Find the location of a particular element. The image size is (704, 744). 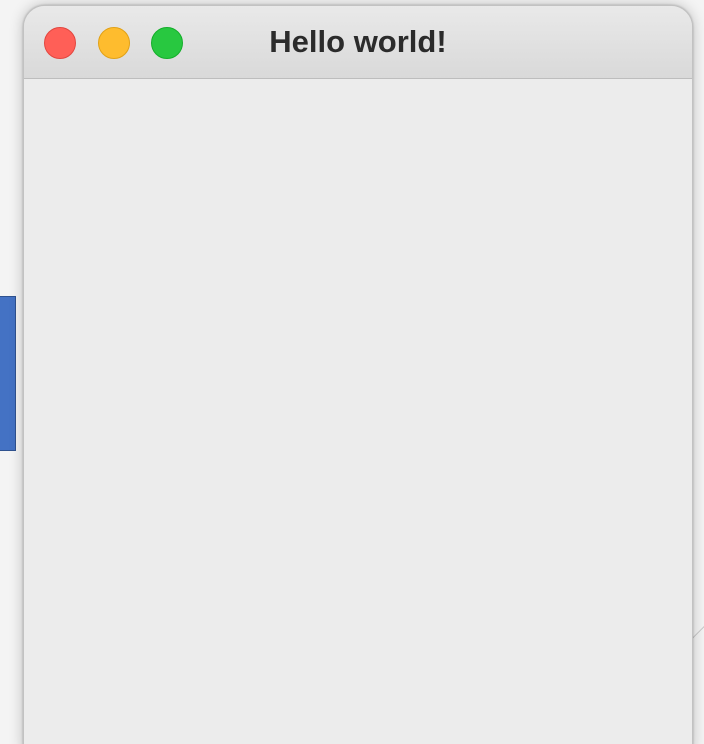

background-blue-shape is located at coordinates (8, 373).